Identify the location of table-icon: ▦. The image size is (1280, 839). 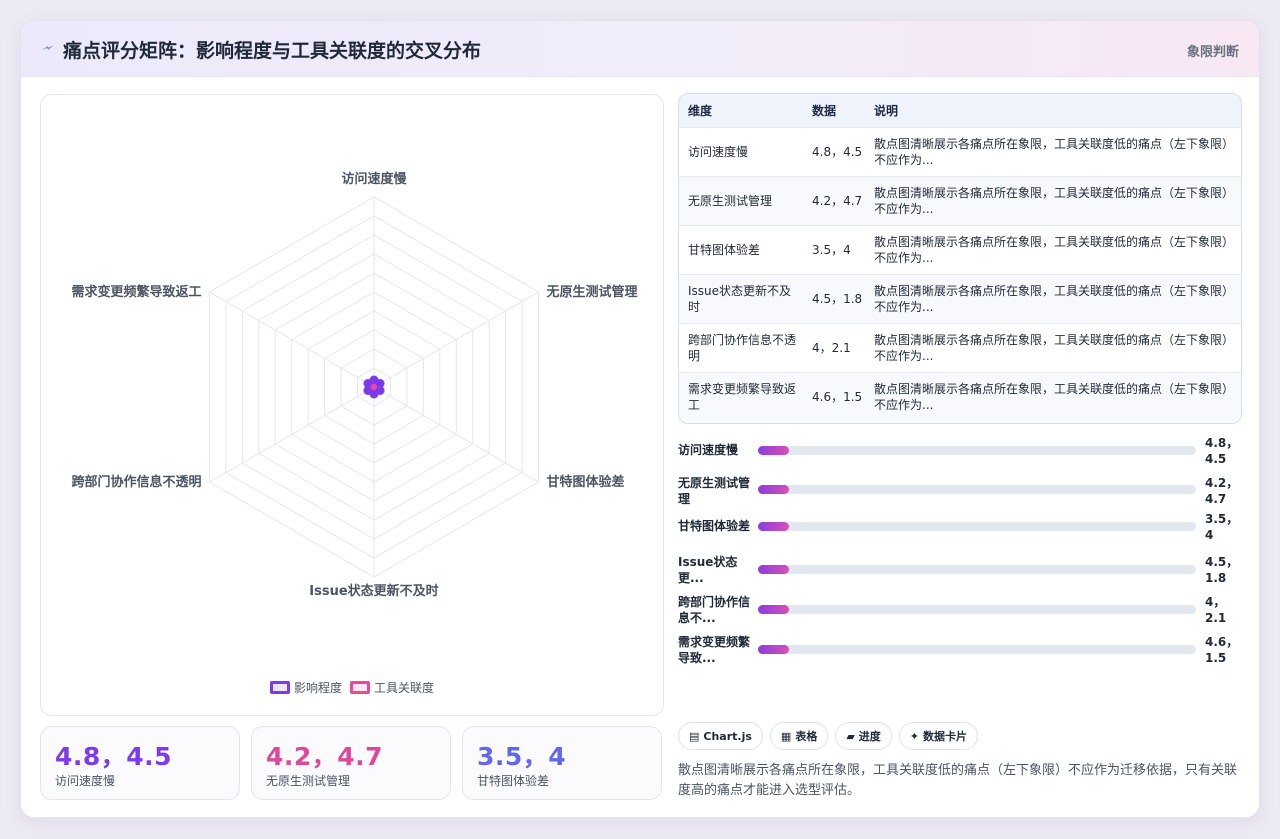
(786, 736).